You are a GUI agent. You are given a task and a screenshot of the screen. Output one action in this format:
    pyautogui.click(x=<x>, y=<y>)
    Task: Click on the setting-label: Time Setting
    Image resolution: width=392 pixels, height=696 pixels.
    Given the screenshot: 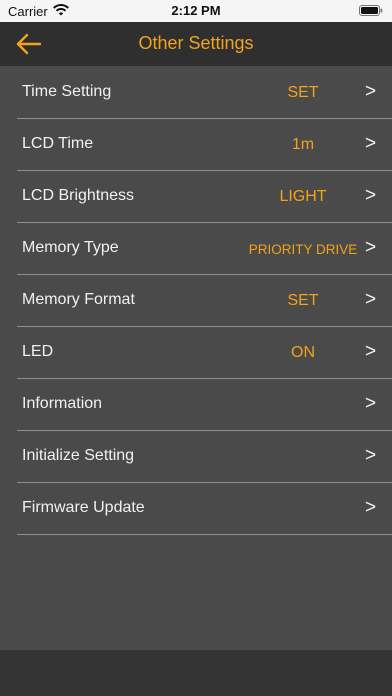 What is the action you would take?
    pyautogui.click(x=67, y=91)
    